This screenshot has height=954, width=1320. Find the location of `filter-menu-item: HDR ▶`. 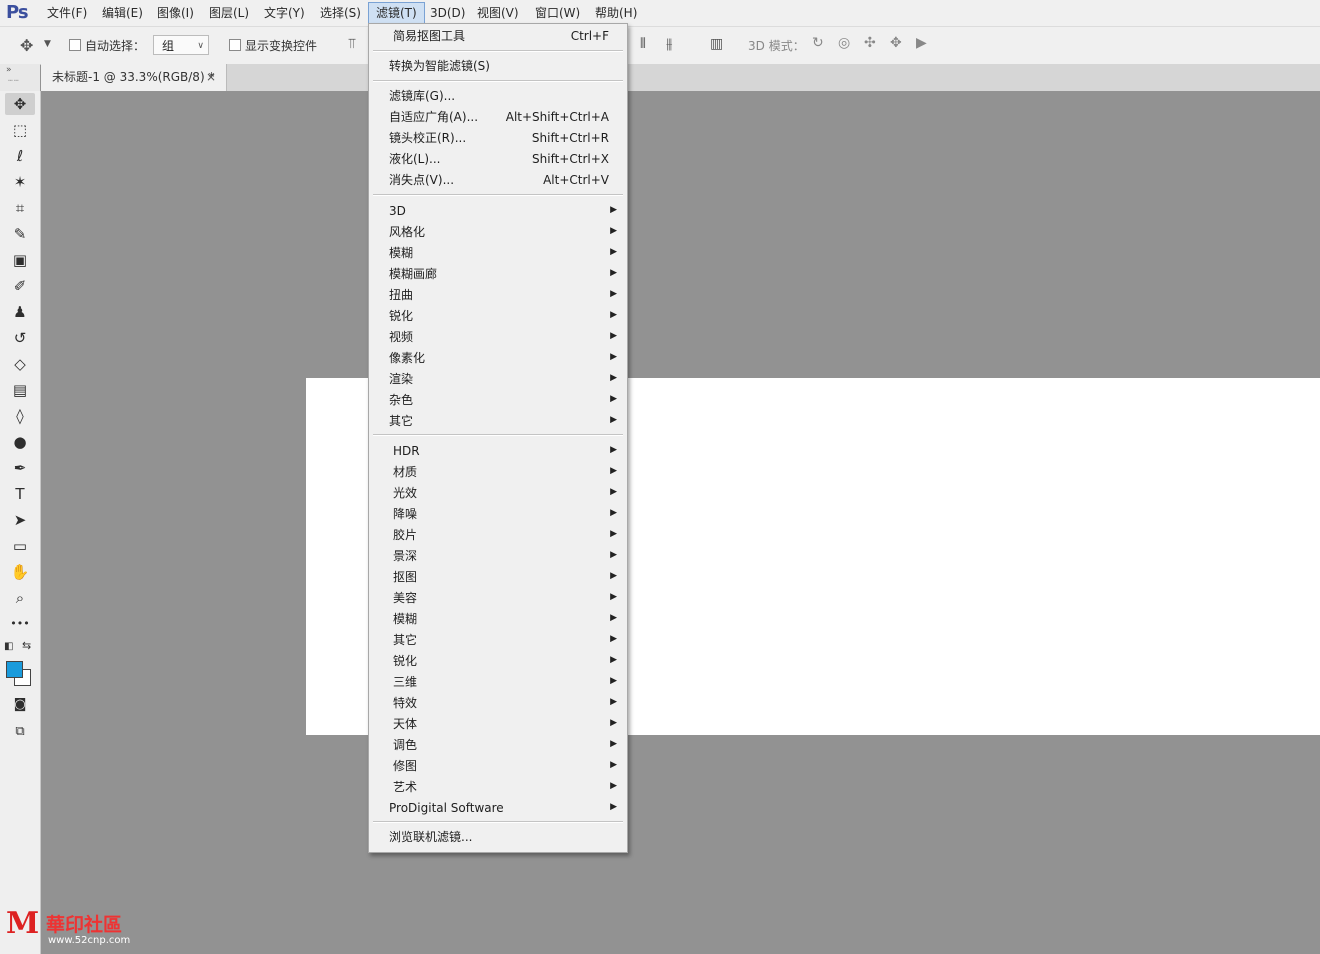

filter-menu-item: HDR ▶ is located at coordinates (498, 451).